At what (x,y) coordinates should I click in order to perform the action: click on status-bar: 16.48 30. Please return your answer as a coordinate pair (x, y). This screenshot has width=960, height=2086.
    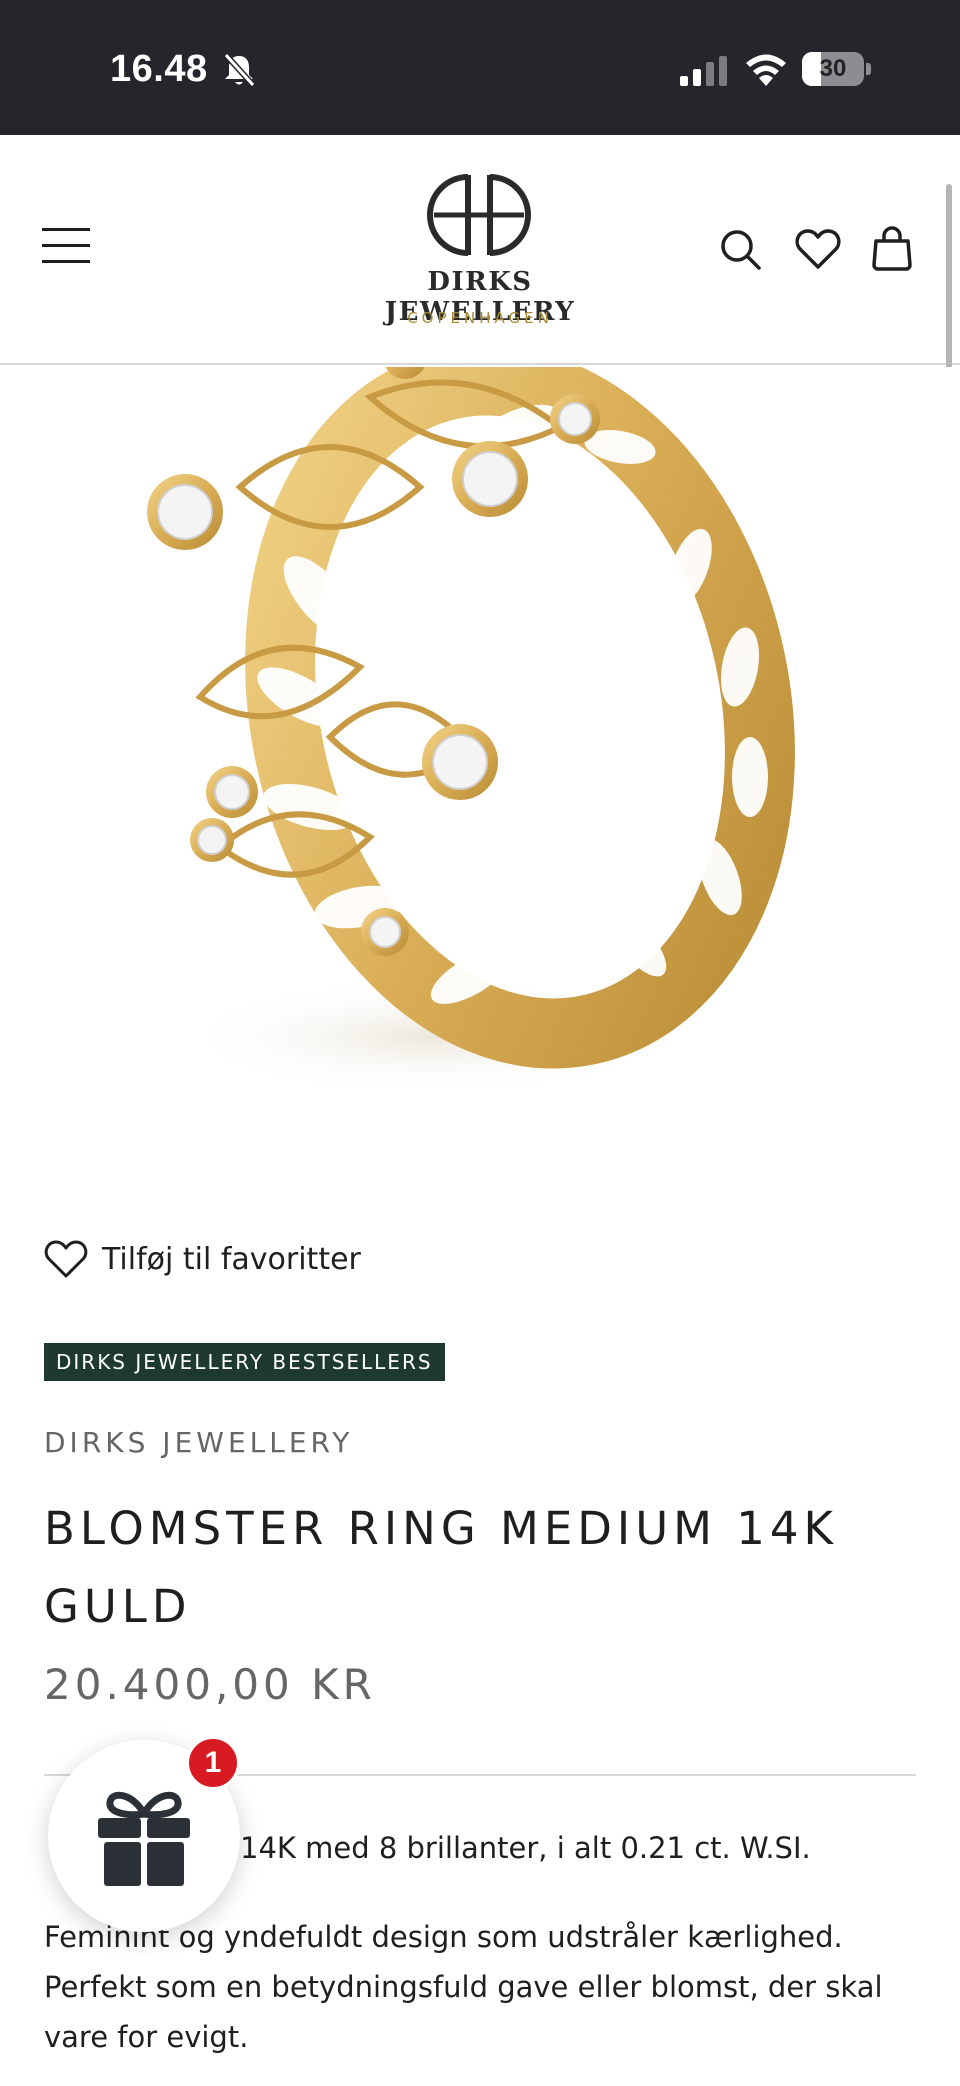
    Looking at the image, I should click on (480, 67).